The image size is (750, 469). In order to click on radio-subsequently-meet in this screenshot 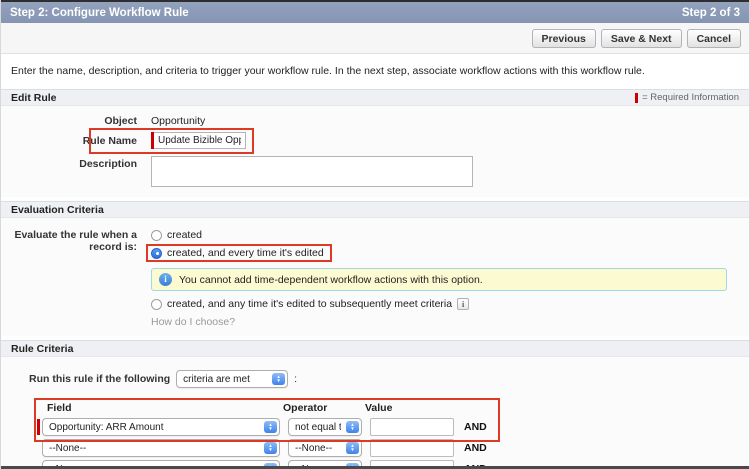, I will do `click(156, 304)`.